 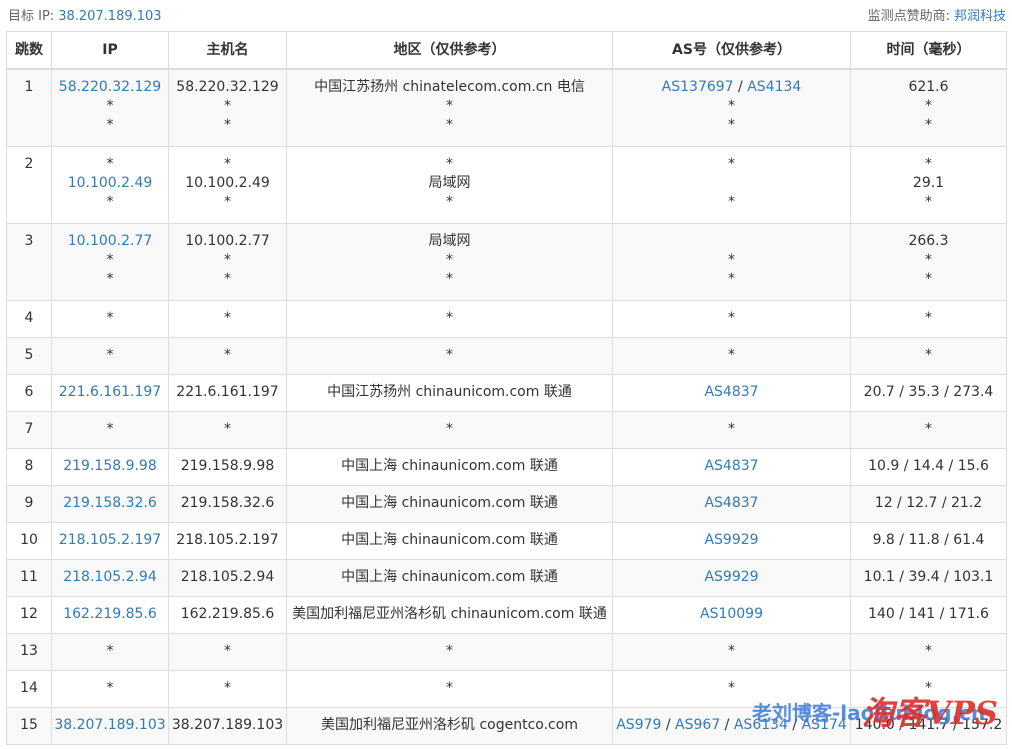 I want to click on as-cell: * *, so click(x=731, y=185).